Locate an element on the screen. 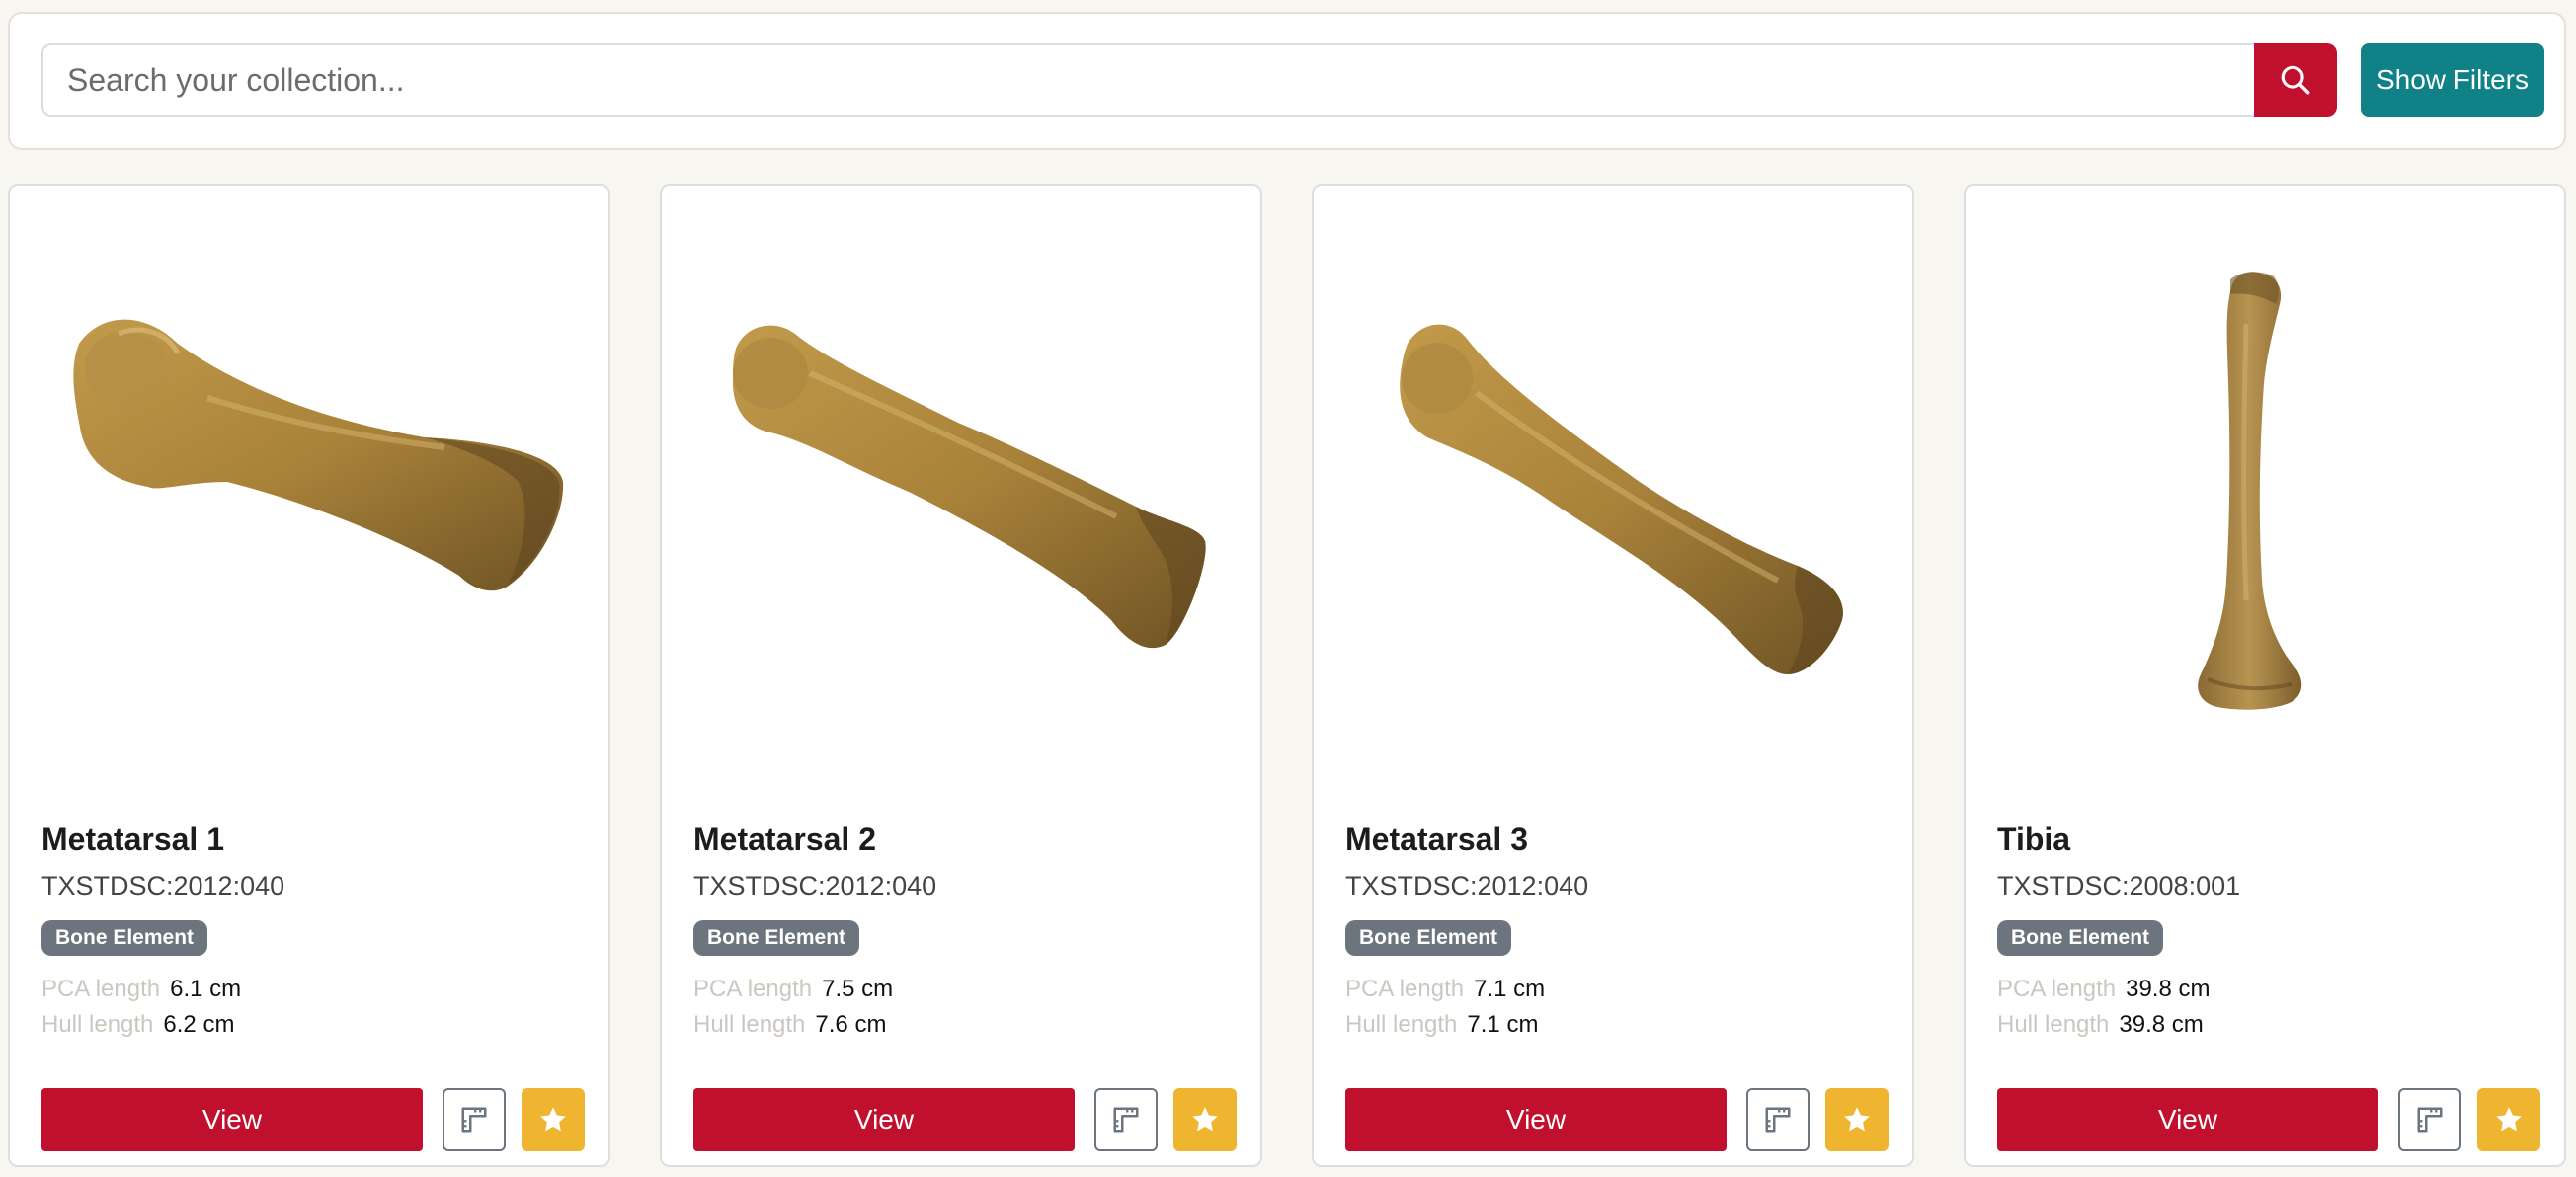 The height and width of the screenshot is (1177, 2576). hull-length-row: Hull length 7.6 cm is located at coordinates (789, 1025).